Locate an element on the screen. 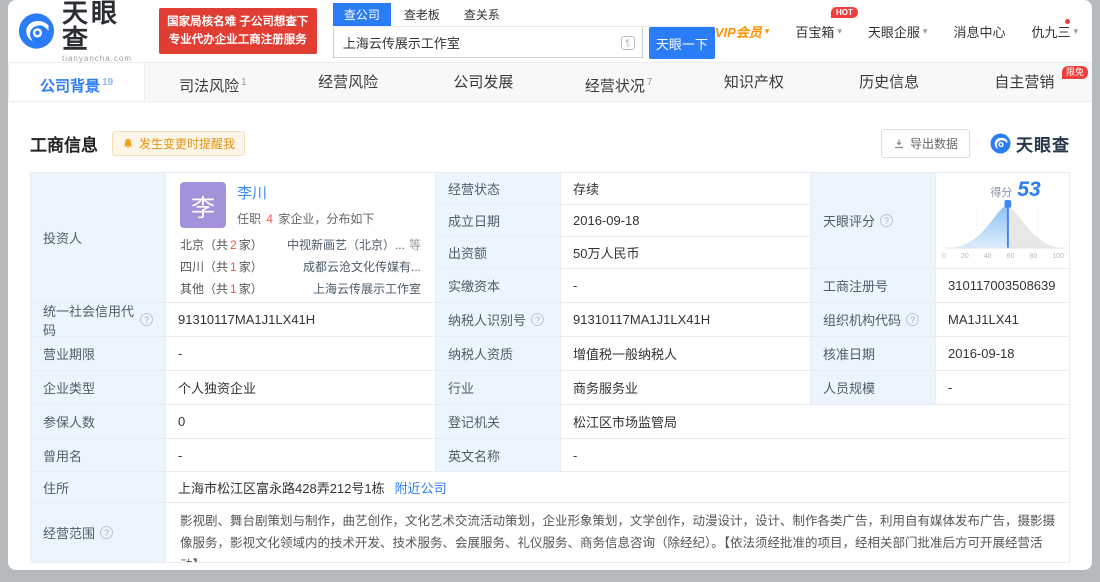 The height and width of the screenshot is (582, 1100). tyc-score-chart-cell: 得分 53 0 20 40 60 80 100 is located at coordinates (1003, 221).